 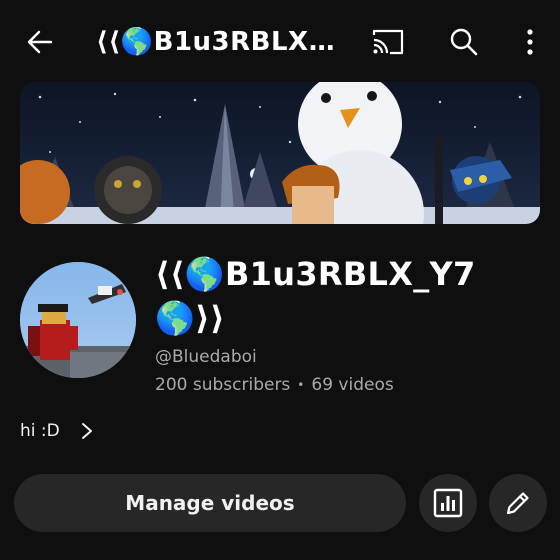 I want to click on channel-name: ⟨⟨🌎B1u3RBLX_Y7🌎⟩⟩, so click(x=315, y=296).